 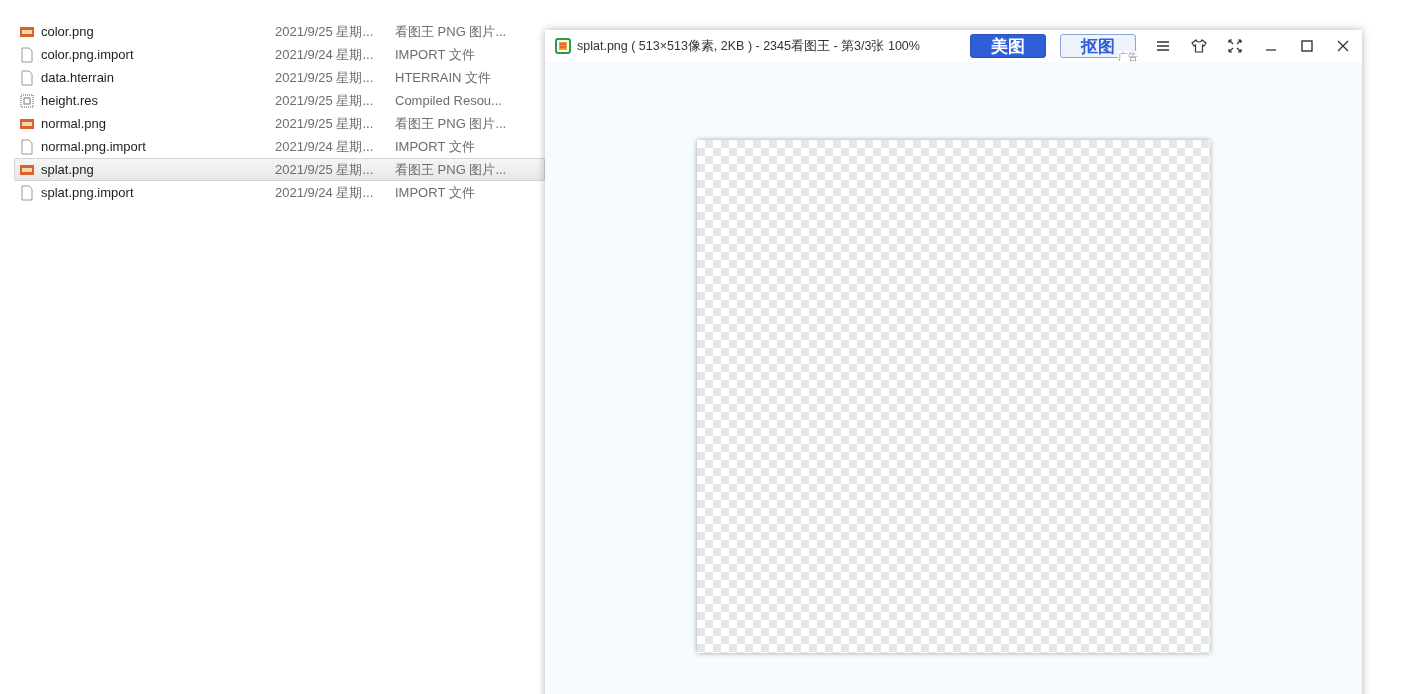 What do you see at coordinates (1235, 46) in the screenshot?
I see `fullscreen-icon` at bounding box center [1235, 46].